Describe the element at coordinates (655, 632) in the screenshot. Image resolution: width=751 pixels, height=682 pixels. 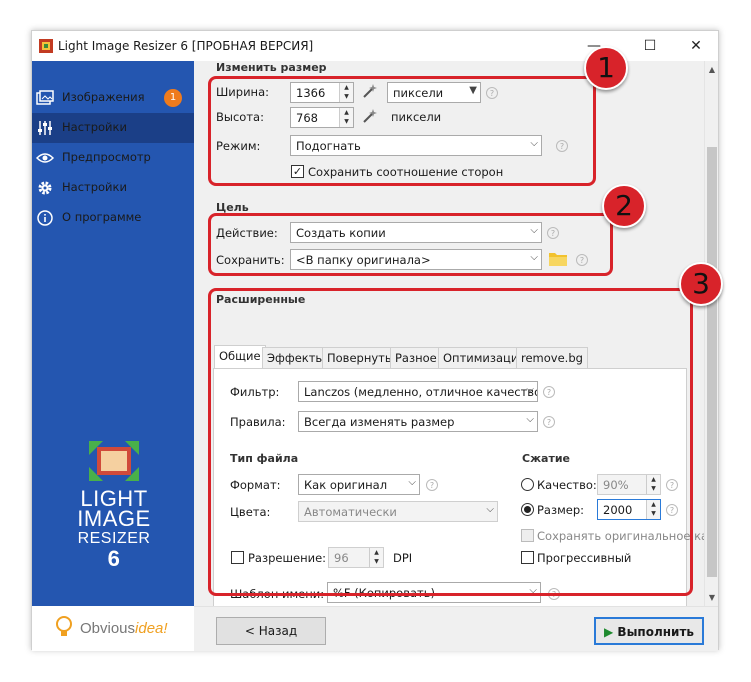
I see `run-button-label: Выполнить` at that location.